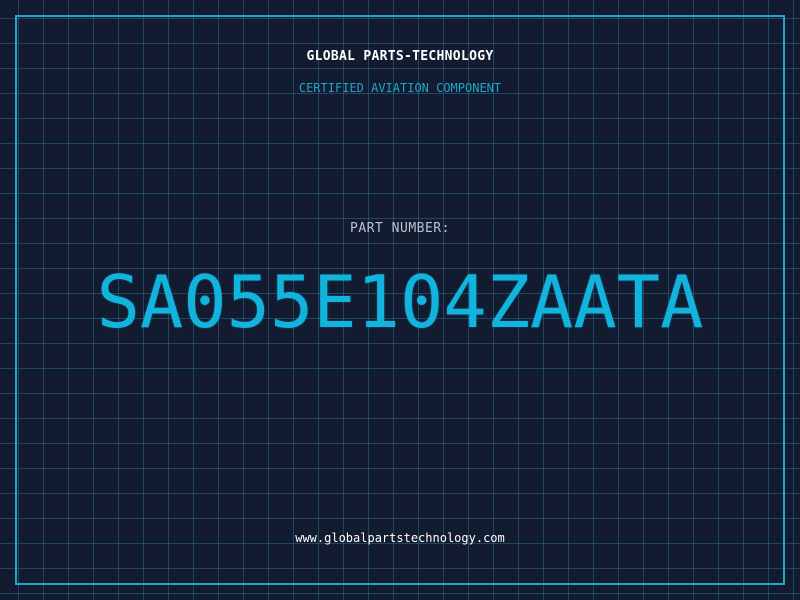  I want to click on company-name: GLOBAL PARTS-TECHNOLOGY, so click(400, 56).